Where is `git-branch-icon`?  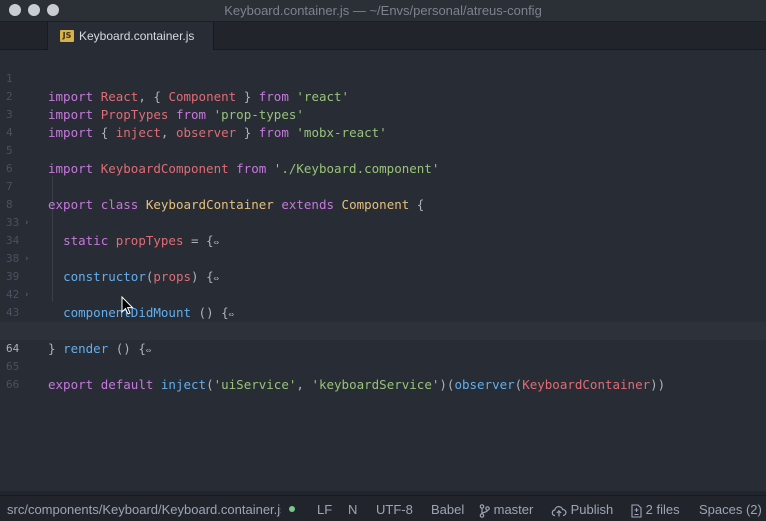 git-branch-icon is located at coordinates (484, 510).